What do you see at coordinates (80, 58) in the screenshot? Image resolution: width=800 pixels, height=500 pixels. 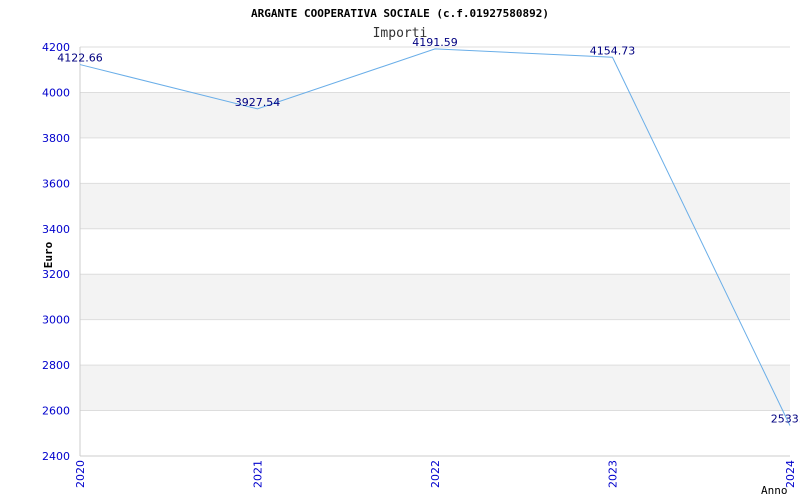 I see `data-label: 4122.66` at bounding box center [80, 58].